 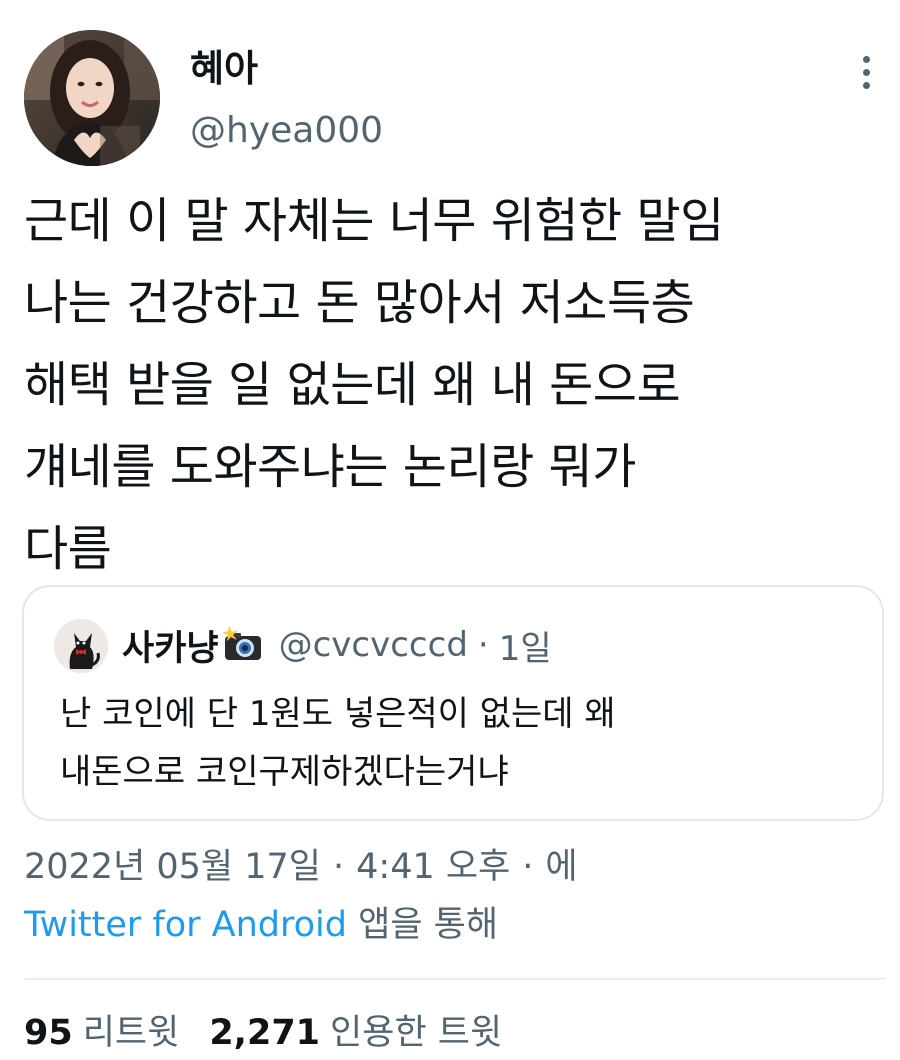 I want to click on retweets-stat: 95 리트윗, so click(x=101, y=1033).